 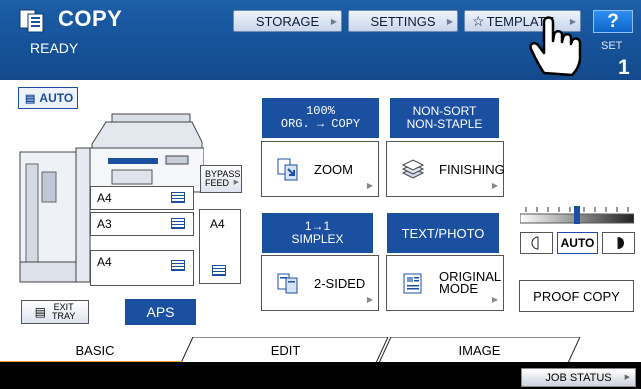 I want to click on density-auto-button: AUTO, so click(x=577, y=243).